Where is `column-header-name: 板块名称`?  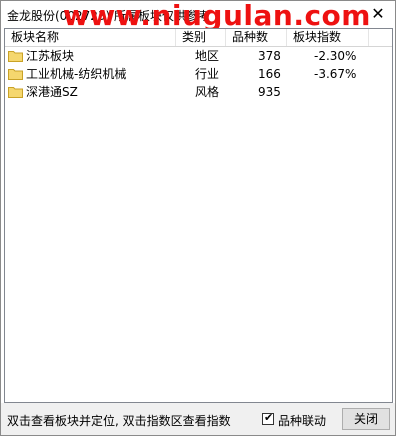 column-header-name: 板块名称 is located at coordinates (90, 37).